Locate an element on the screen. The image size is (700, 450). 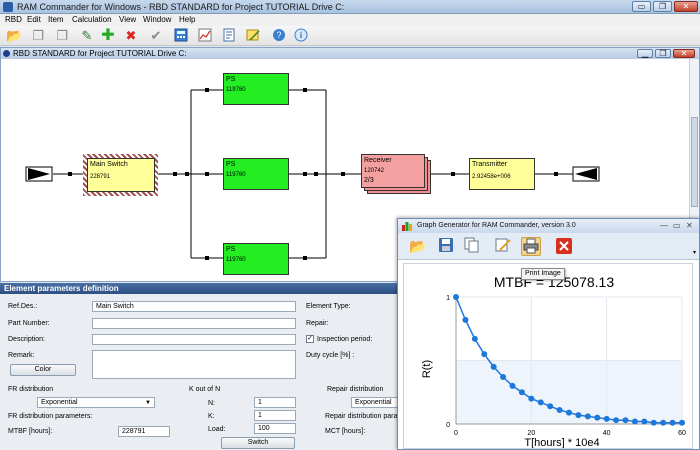
ref-des-field: Main Switch is located at coordinates (194, 306).